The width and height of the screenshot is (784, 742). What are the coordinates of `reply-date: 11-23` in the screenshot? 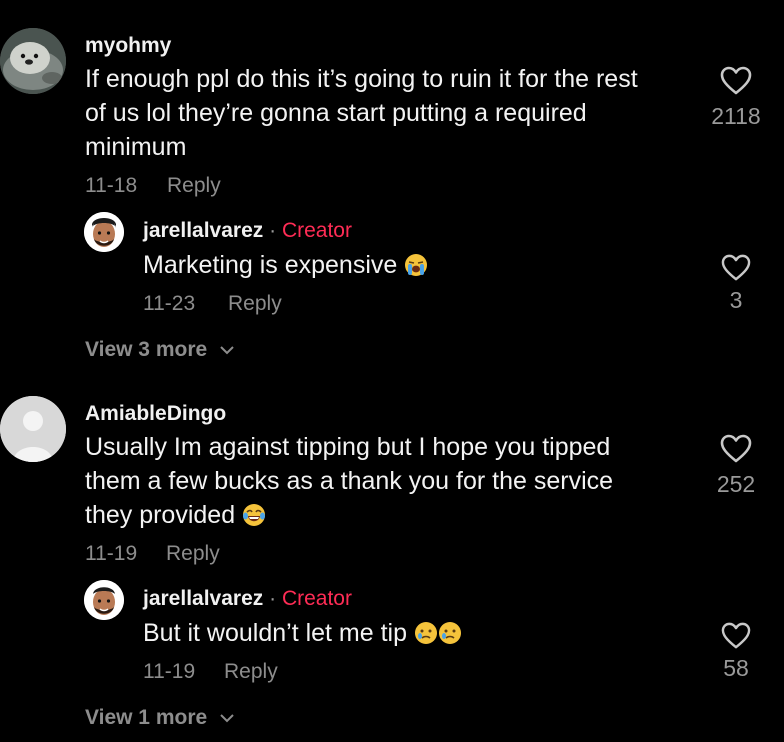 It's located at (169, 303).